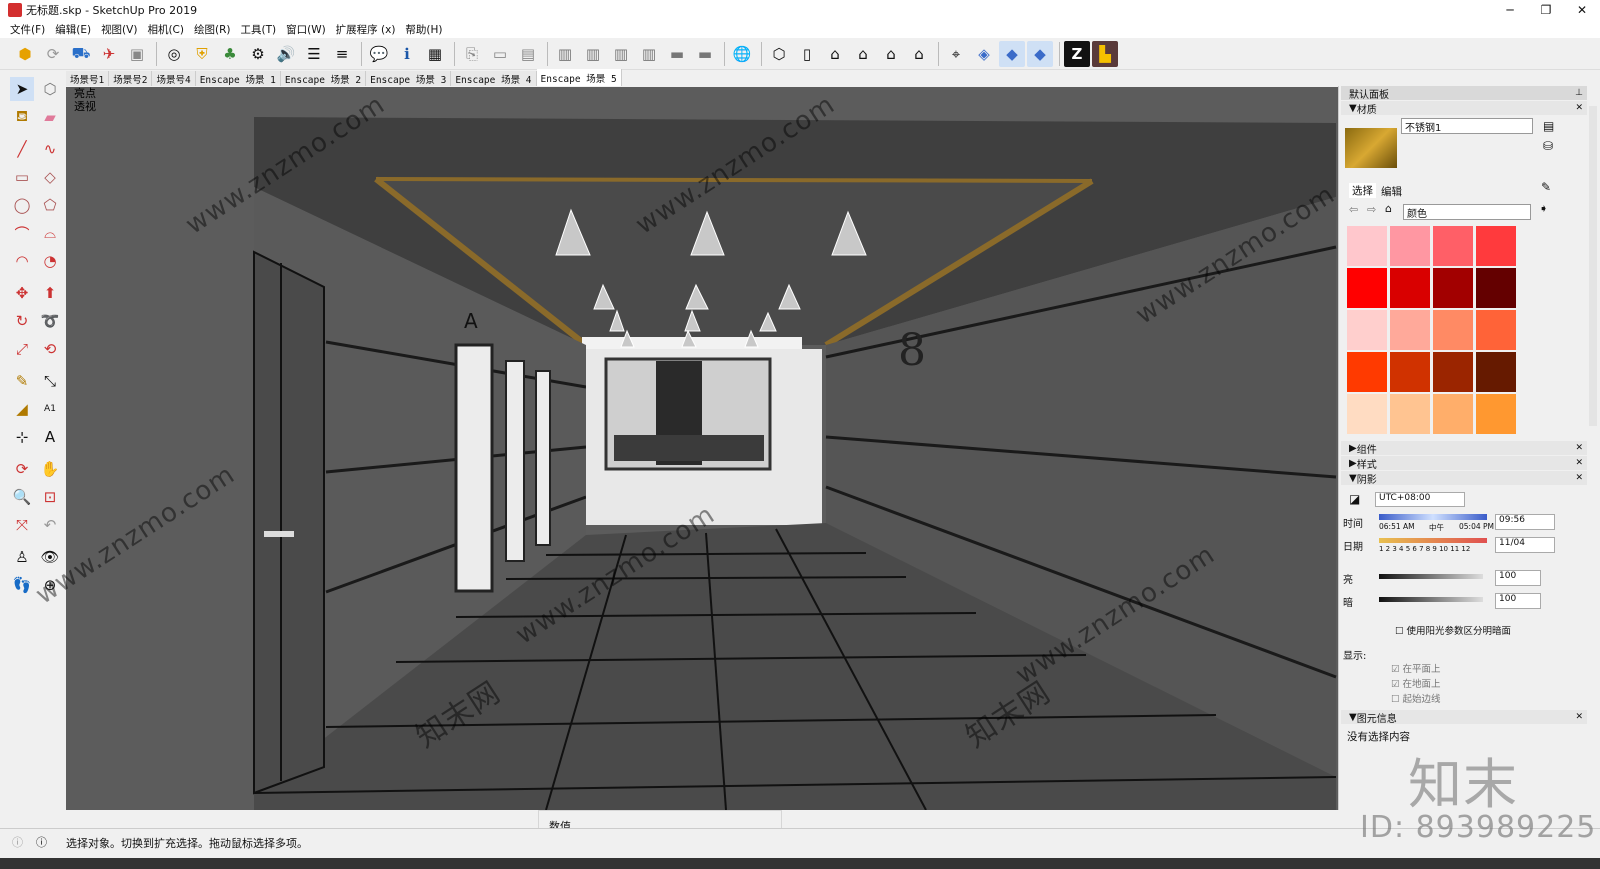  I want to click on sliders-icon: ☰, so click(314, 54).